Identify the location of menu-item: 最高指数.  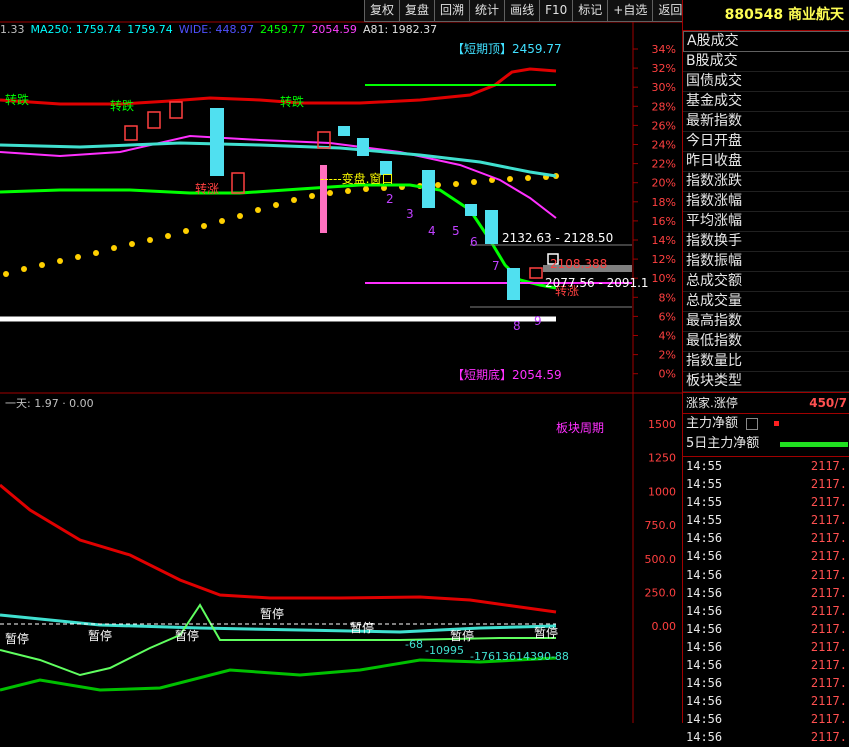
(766, 322).